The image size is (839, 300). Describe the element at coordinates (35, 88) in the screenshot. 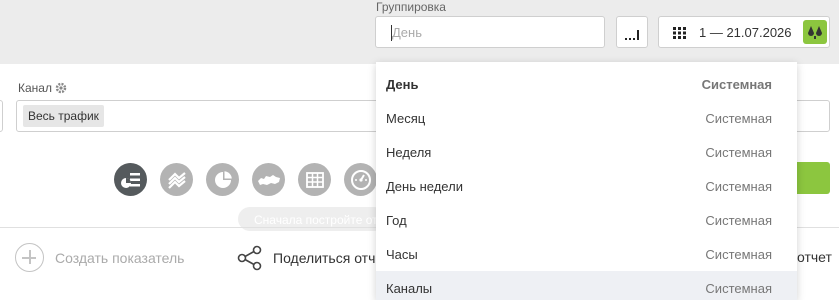

I see `channel-label-text: Канал` at that location.